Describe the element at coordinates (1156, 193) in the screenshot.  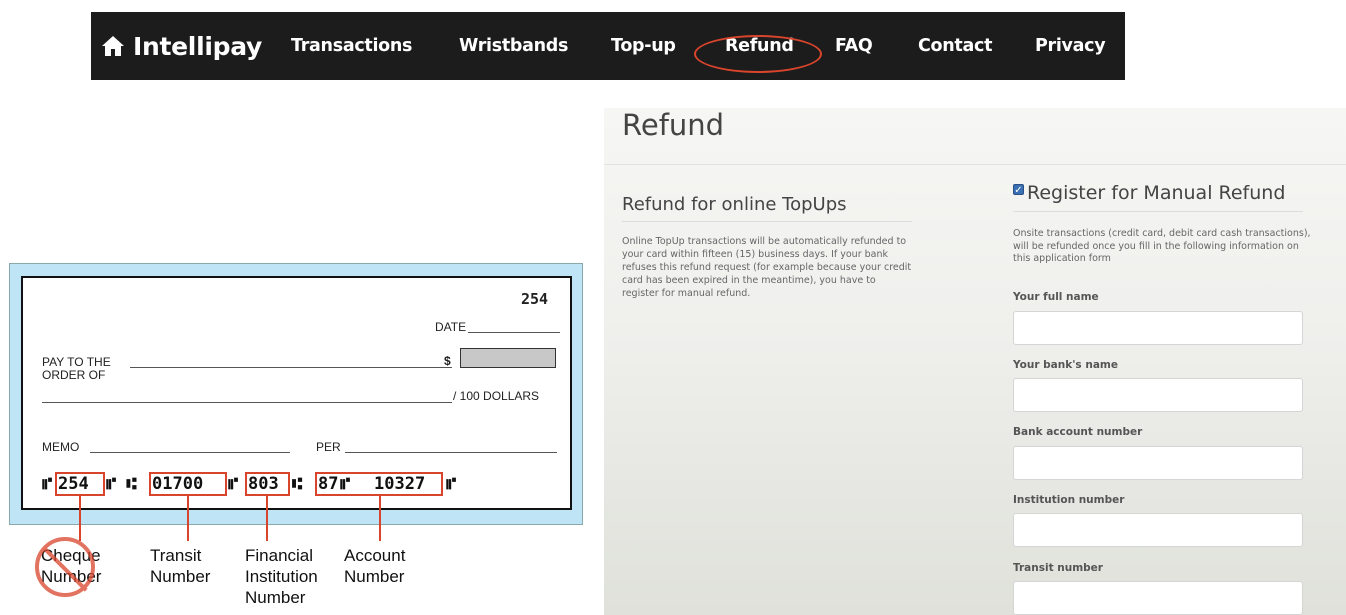
I see `manual-refund-heading-text: Register for Manual Refund` at that location.